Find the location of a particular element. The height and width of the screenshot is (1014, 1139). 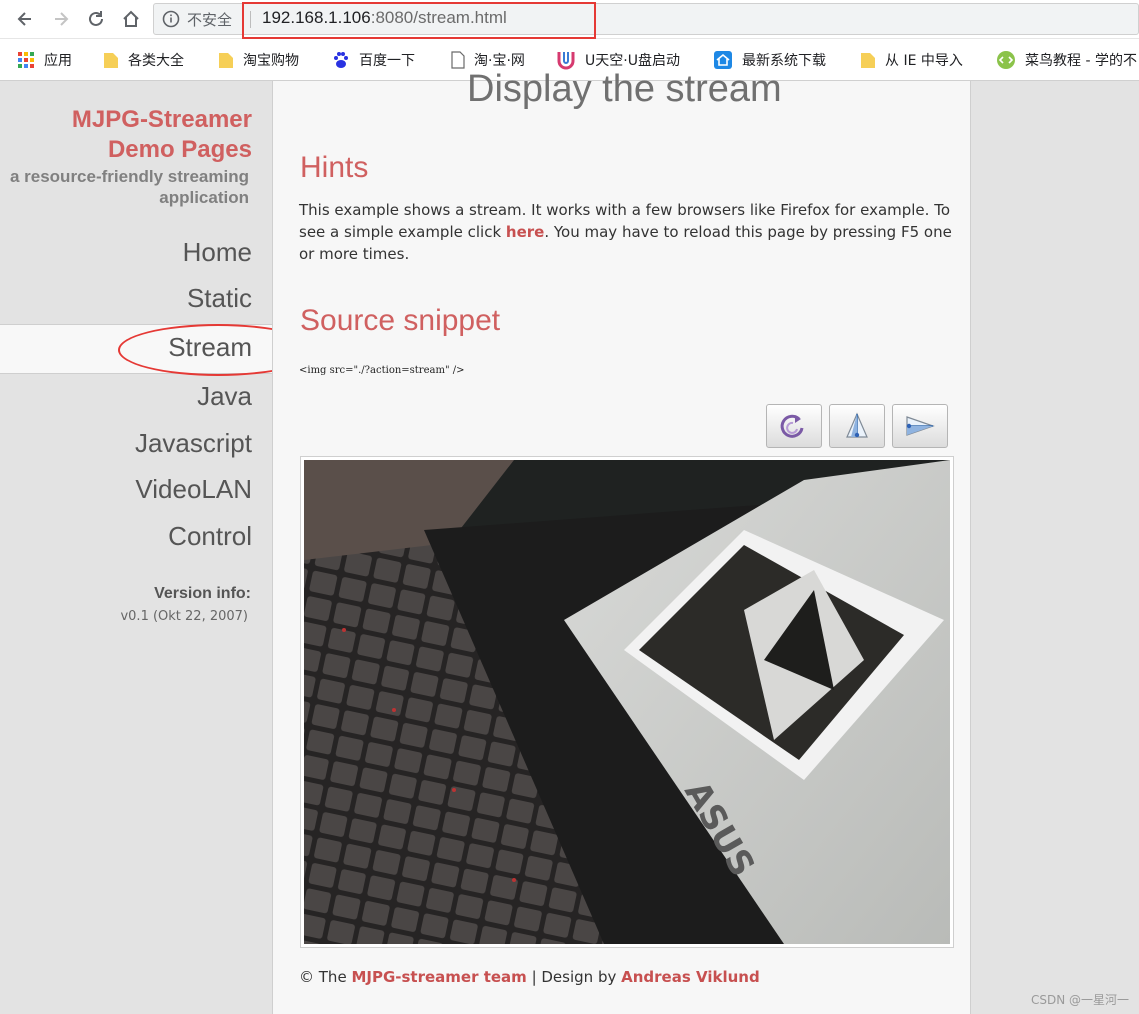

reload-button is located at coordinates (96, 19).